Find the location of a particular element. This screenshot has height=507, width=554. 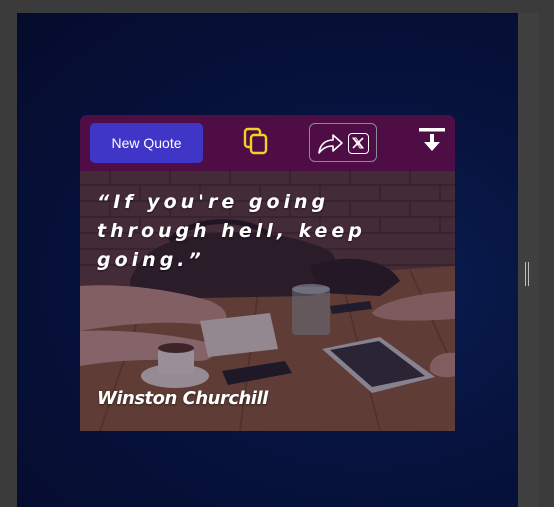

share-on-x-button is located at coordinates (343, 142).